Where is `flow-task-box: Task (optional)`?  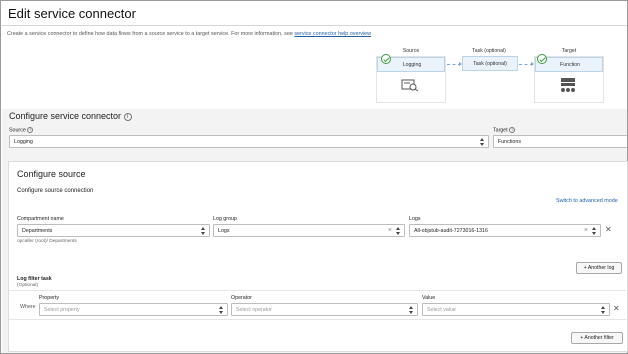
flow-task-box: Task (optional) is located at coordinates (490, 63).